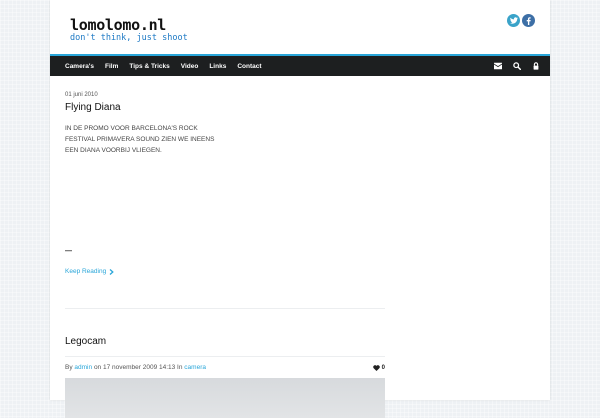 The width and height of the screenshot is (600, 418). Describe the element at coordinates (85, 271) in the screenshot. I see `keep-reading-label: Keep Reading` at that location.